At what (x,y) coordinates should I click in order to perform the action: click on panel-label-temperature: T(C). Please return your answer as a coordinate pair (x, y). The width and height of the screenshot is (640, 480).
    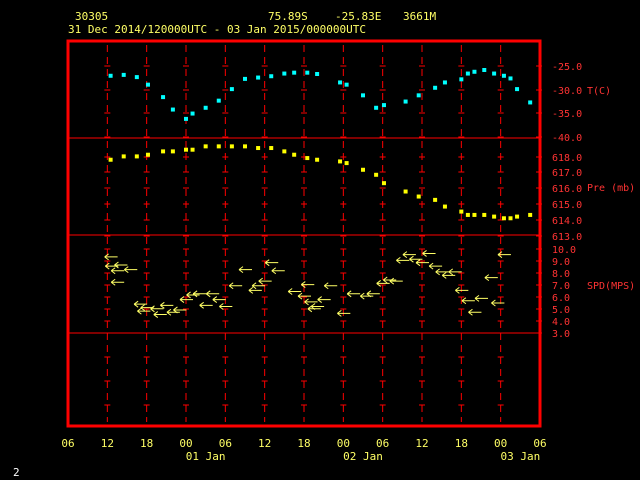
    Looking at the image, I should click on (599, 91).